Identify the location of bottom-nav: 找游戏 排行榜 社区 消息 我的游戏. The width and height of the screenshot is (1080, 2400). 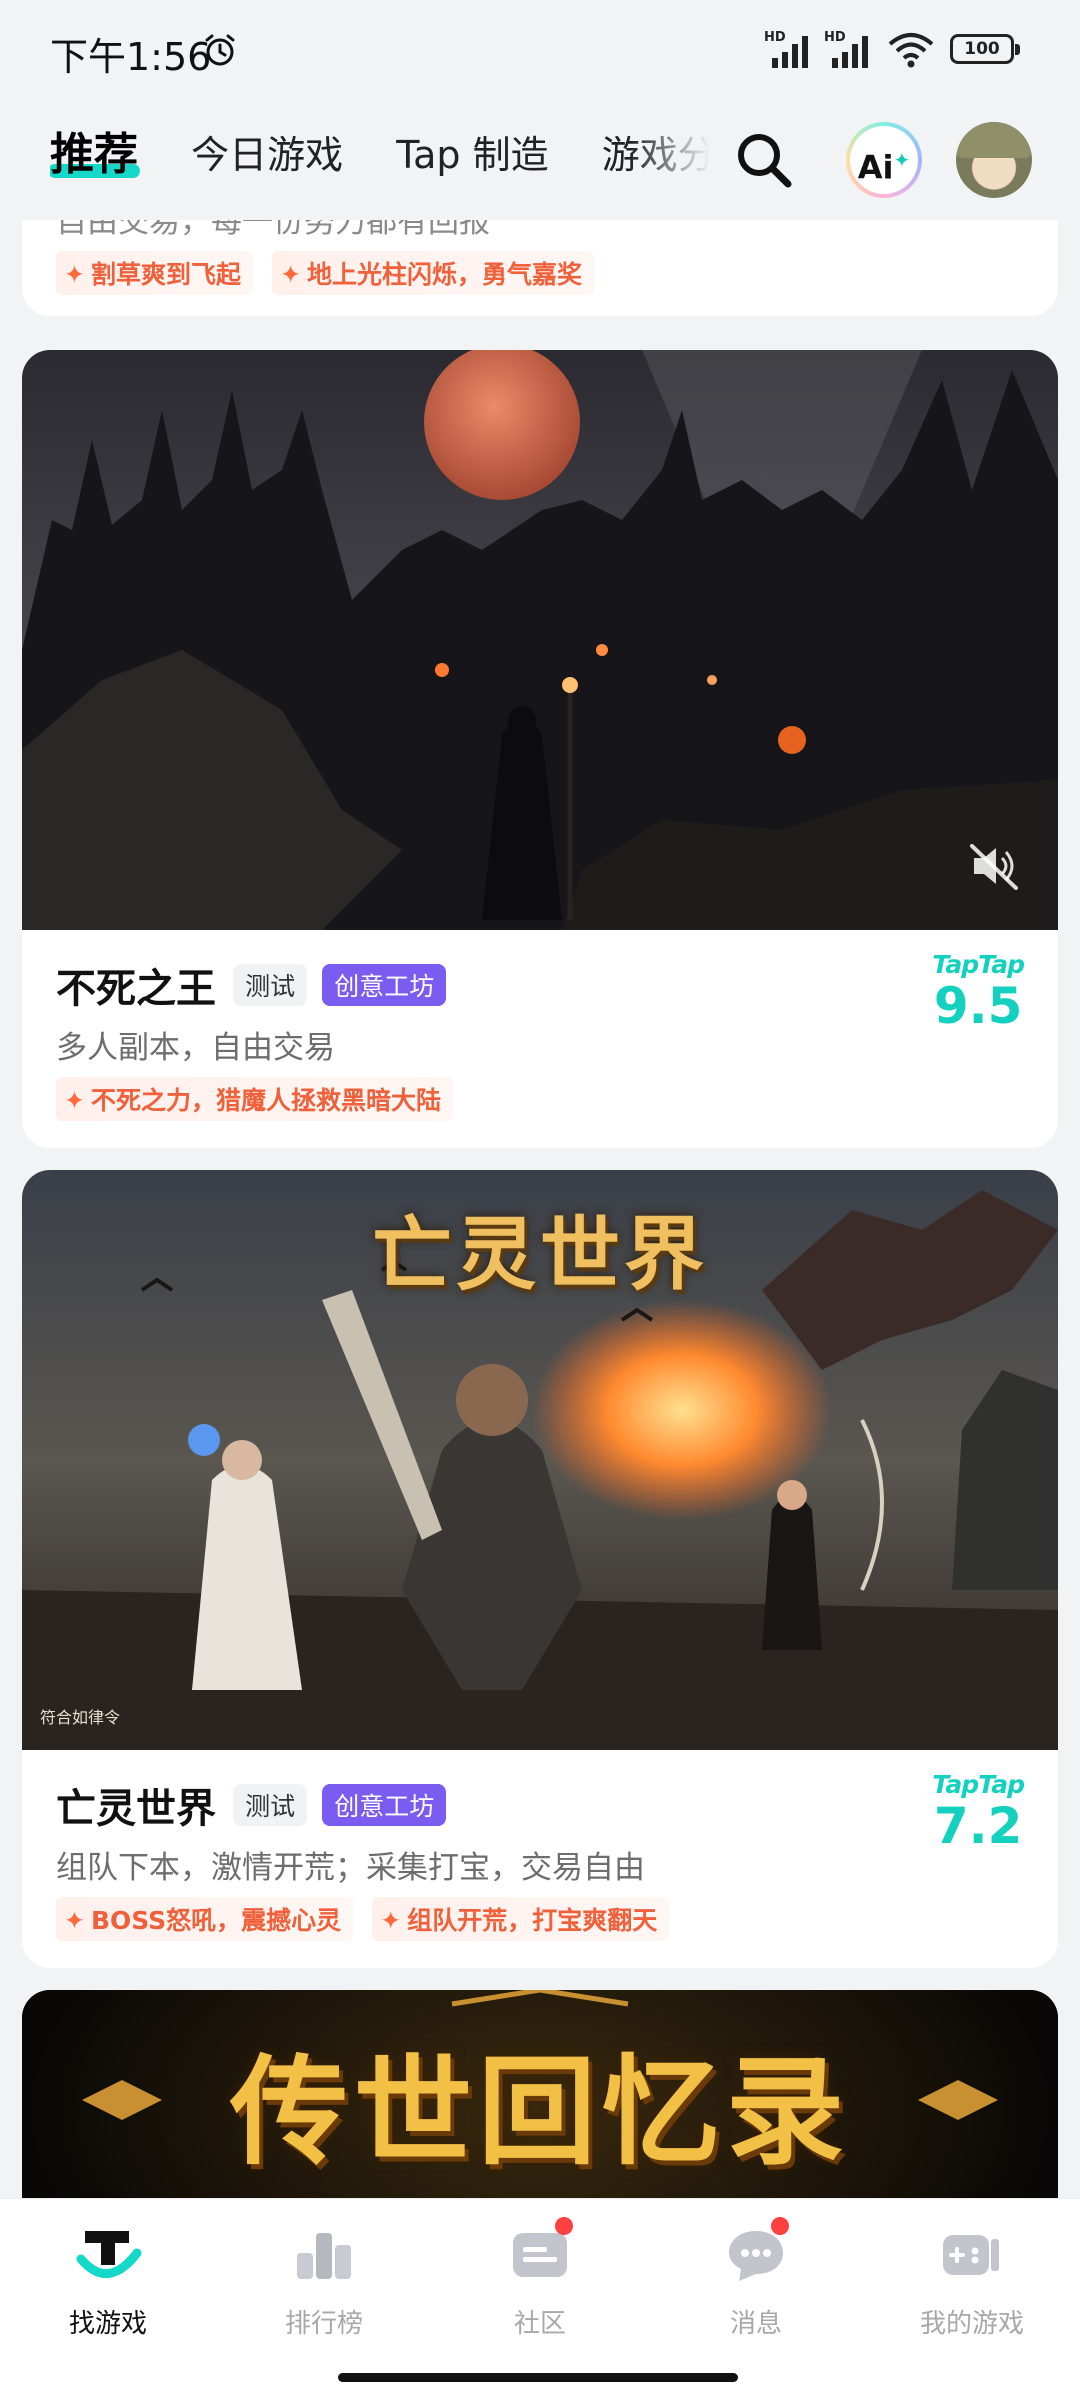
(540, 2299).